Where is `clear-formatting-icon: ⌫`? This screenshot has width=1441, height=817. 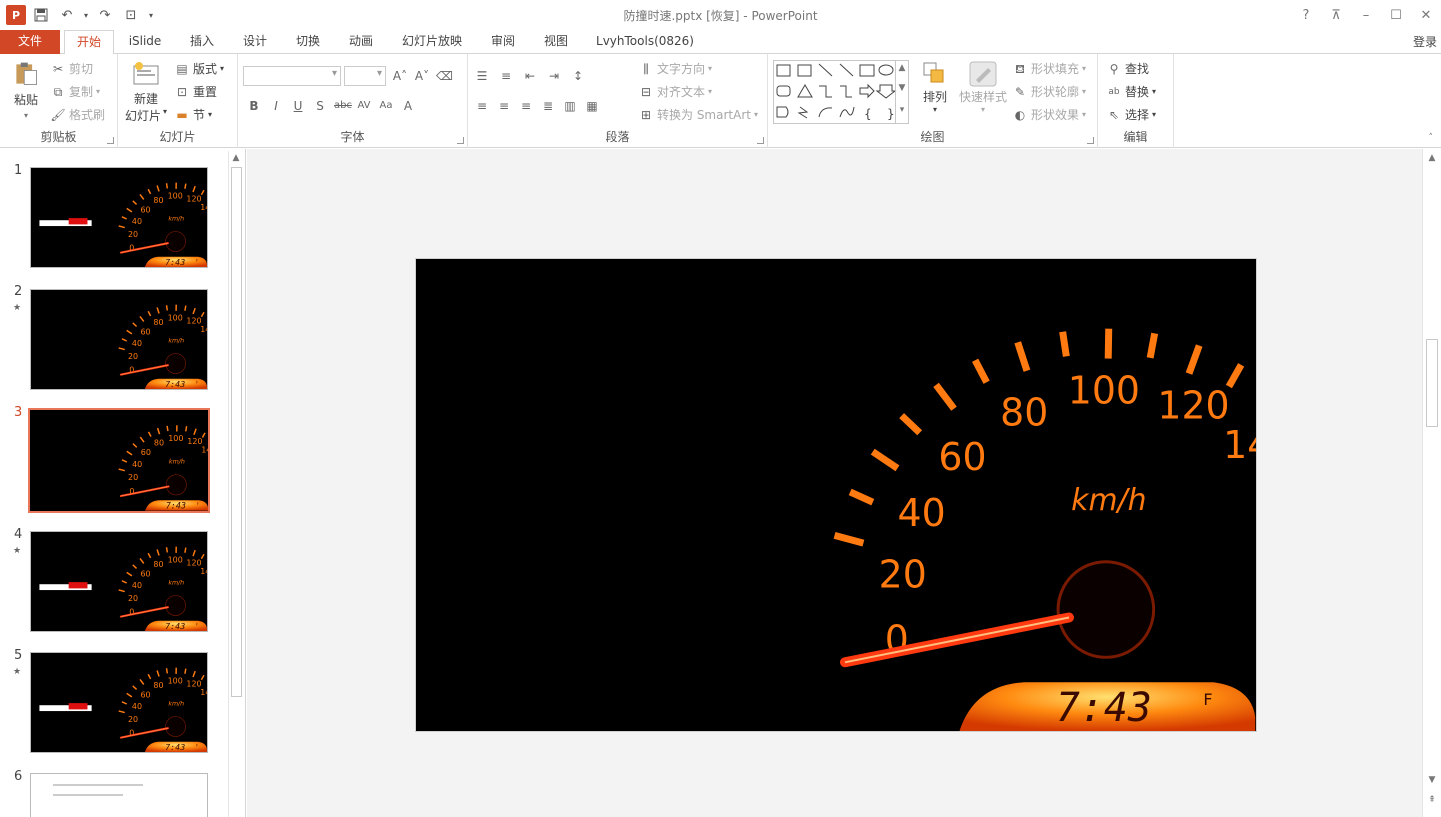
clear-formatting-icon: ⌫ is located at coordinates (444, 76).